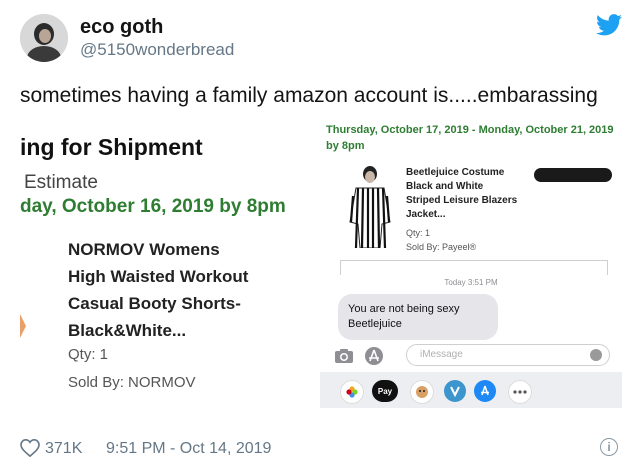 The width and height of the screenshot is (640, 467). What do you see at coordinates (609, 27) in the screenshot?
I see `twitter-bird-icon` at bounding box center [609, 27].